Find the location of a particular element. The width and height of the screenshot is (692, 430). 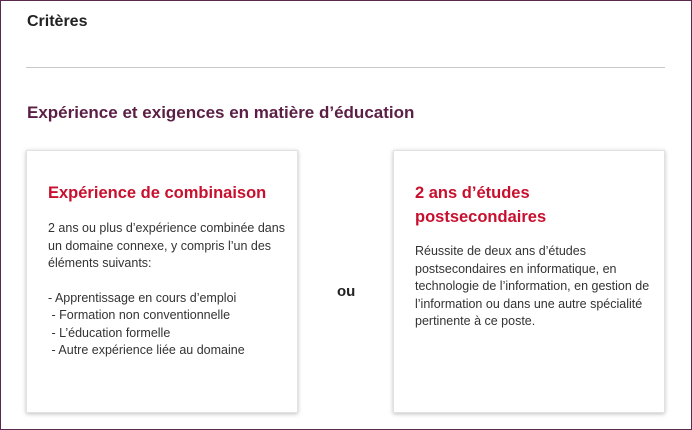

or-connector: ou is located at coordinates (346, 291).